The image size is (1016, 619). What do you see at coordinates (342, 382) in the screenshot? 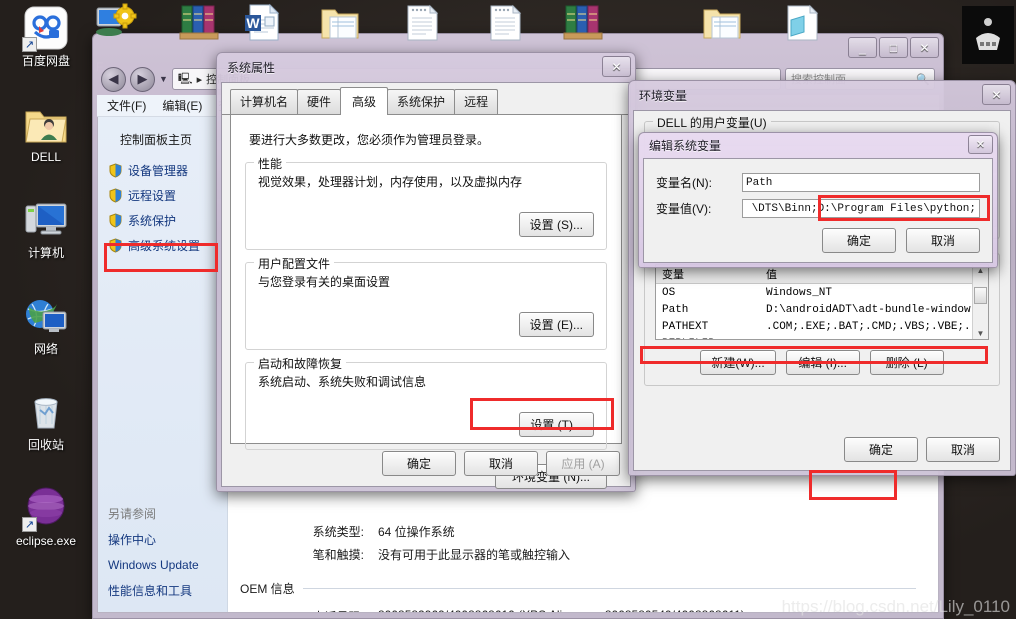
I see `startup-recovery-description: 系统启动、系统失败和调试信息` at bounding box center [342, 382].